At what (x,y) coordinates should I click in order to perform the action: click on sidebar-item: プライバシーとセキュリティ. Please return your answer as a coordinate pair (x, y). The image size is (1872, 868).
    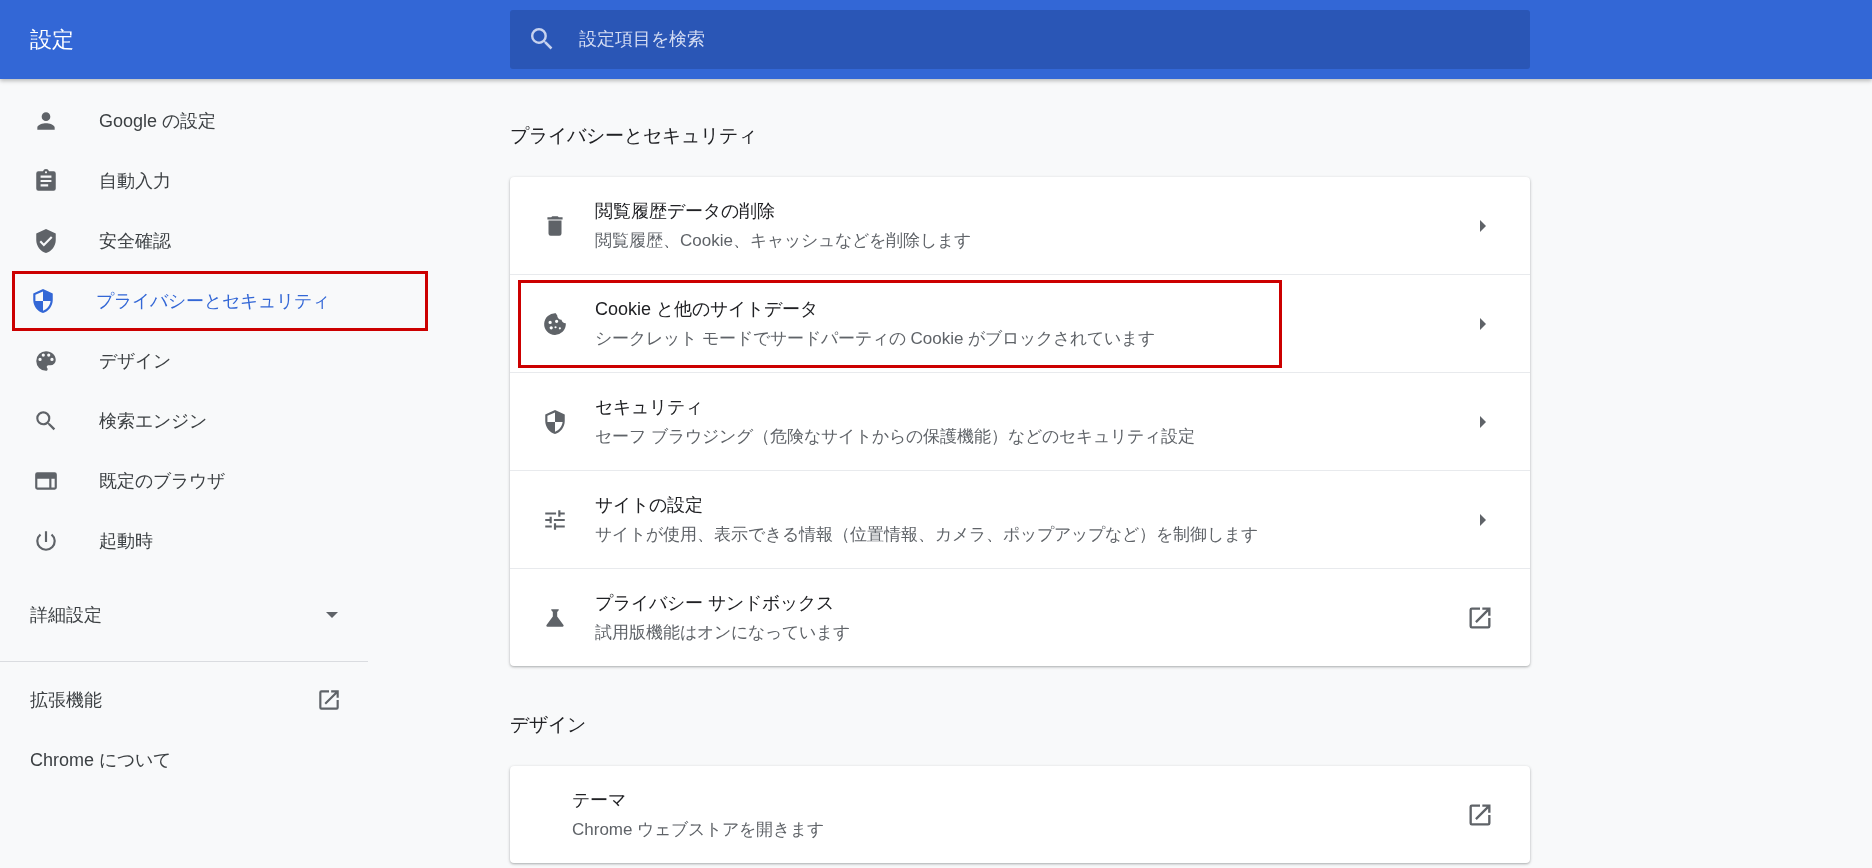
    Looking at the image, I should click on (220, 301).